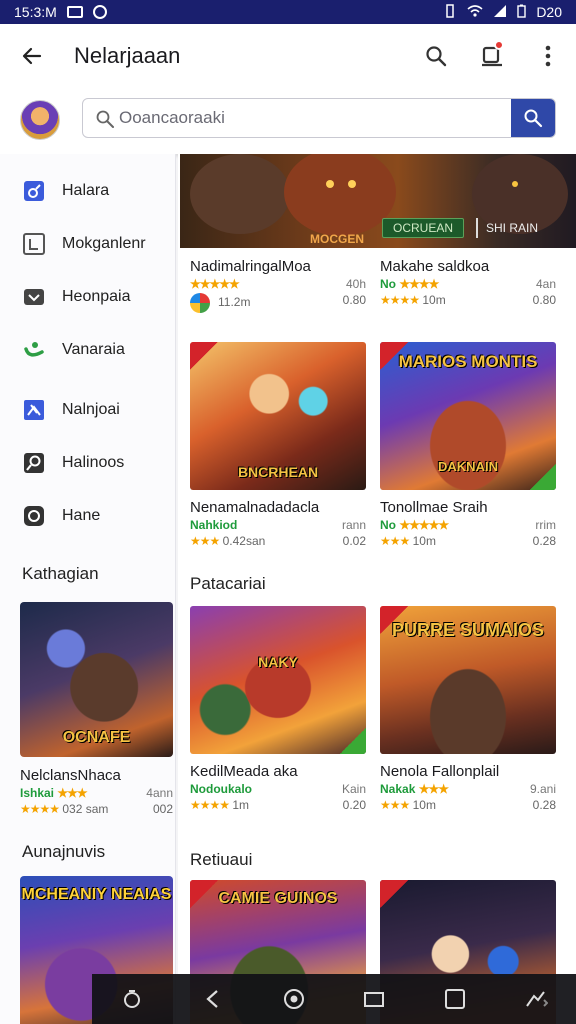  Describe the element at coordinates (492, 56) in the screenshot. I see `notification-button` at that location.